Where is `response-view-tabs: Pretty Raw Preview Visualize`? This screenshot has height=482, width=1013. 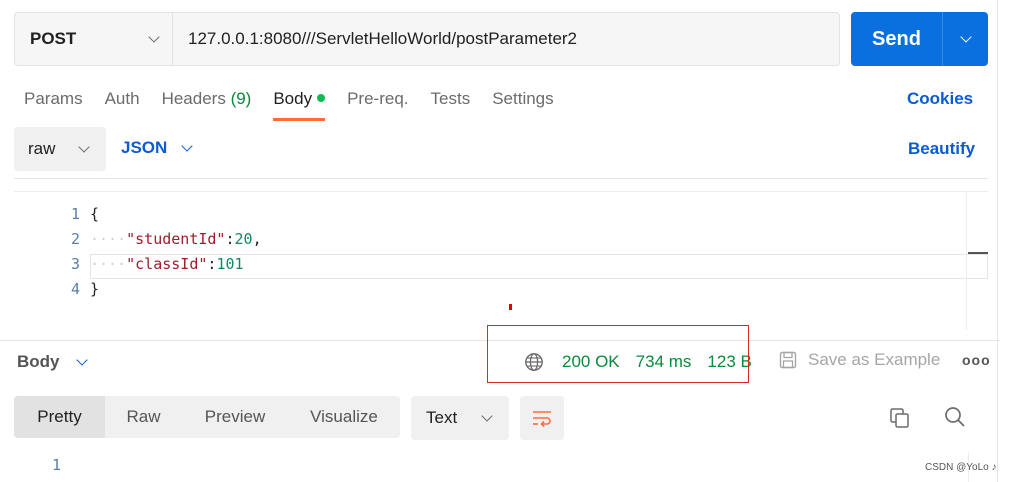 response-view-tabs: Pretty Raw Preview Visualize is located at coordinates (207, 417).